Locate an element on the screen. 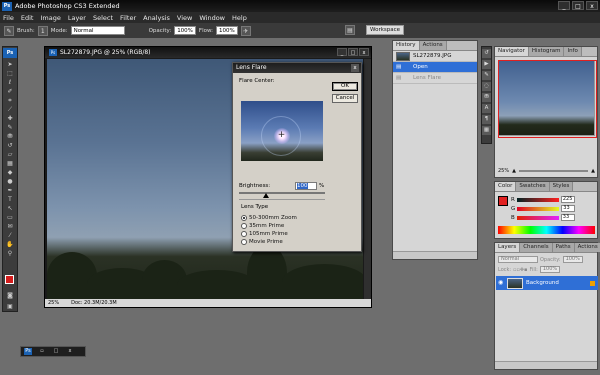  layer-opacity-field: 100% is located at coordinates (572, 259).